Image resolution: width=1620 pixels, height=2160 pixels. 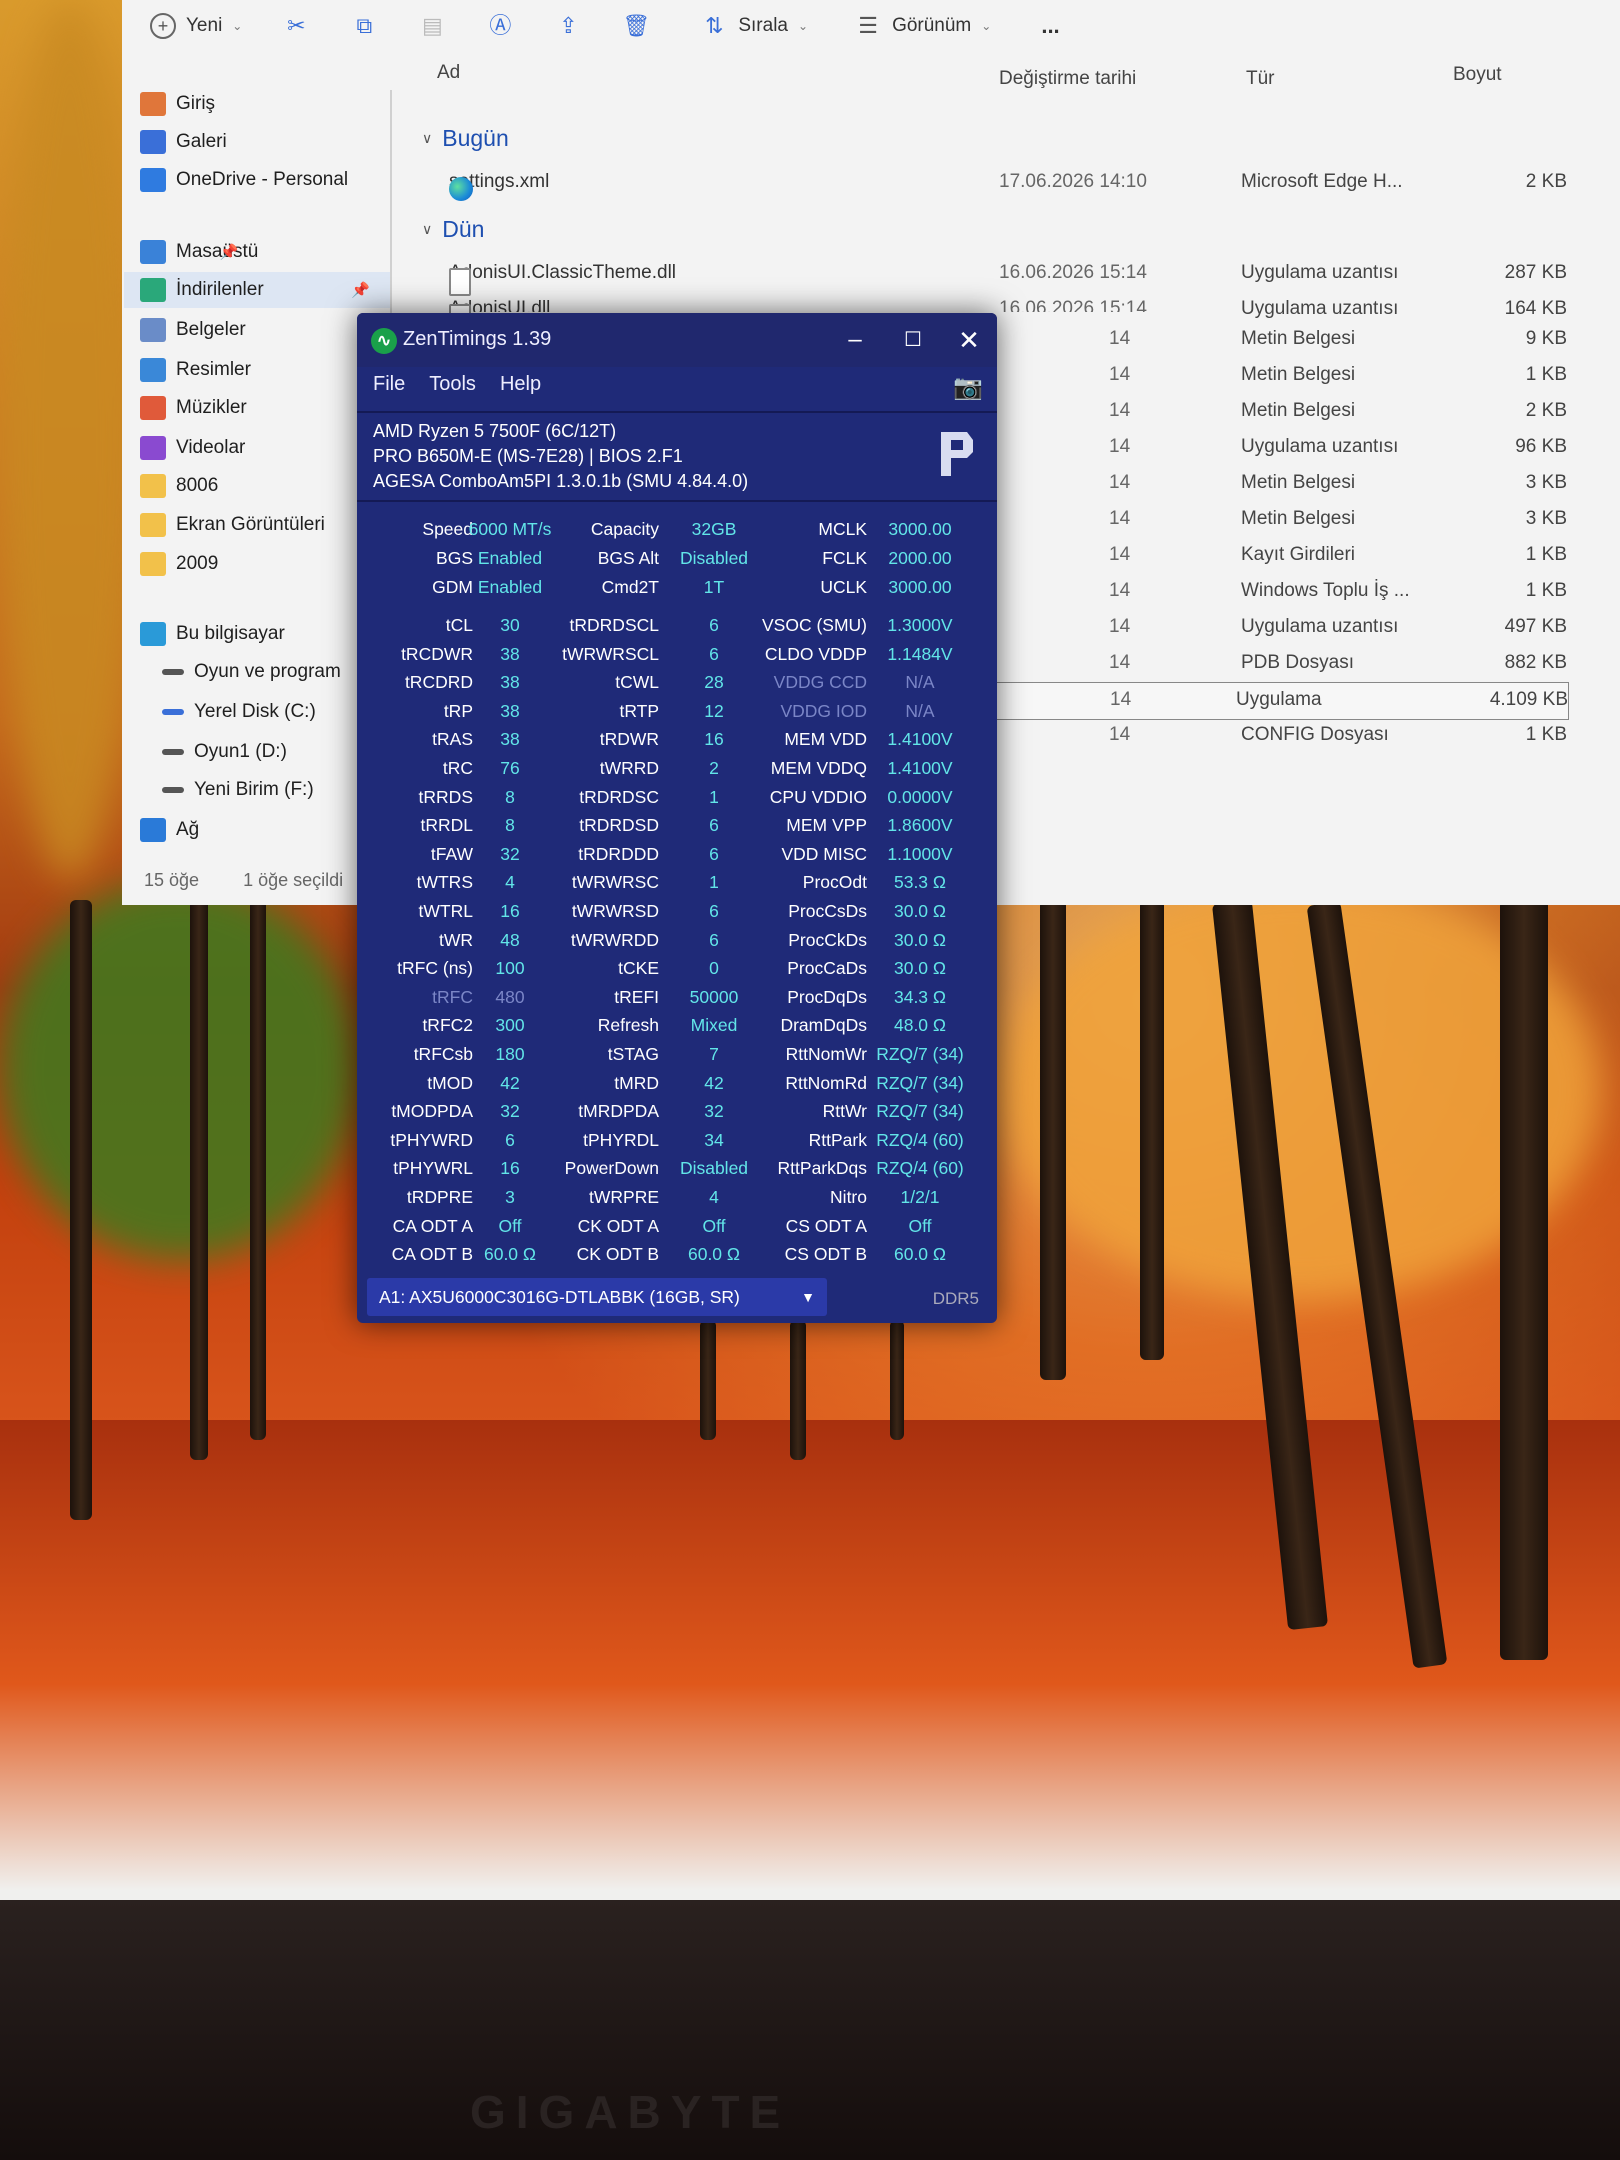 I want to click on timing-label: tPHYWRL, so click(x=433, y=1168).